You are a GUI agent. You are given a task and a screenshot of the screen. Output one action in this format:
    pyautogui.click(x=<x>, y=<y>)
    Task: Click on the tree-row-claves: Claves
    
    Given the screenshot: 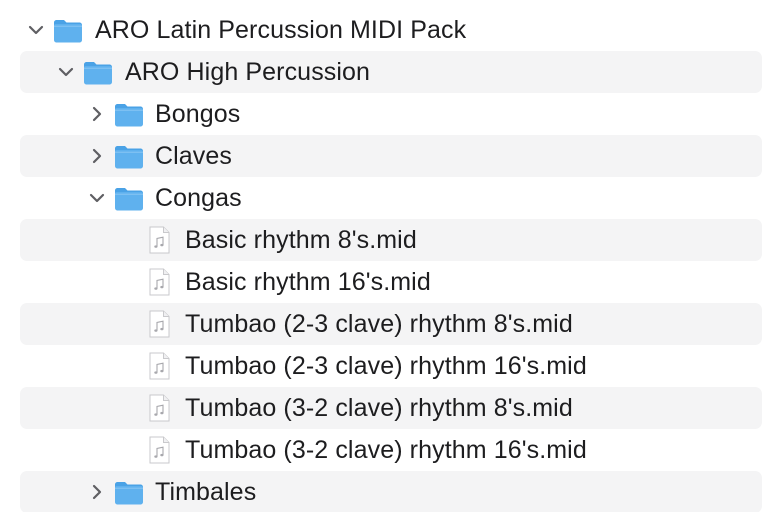 What is the action you would take?
    pyautogui.click(x=391, y=156)
    